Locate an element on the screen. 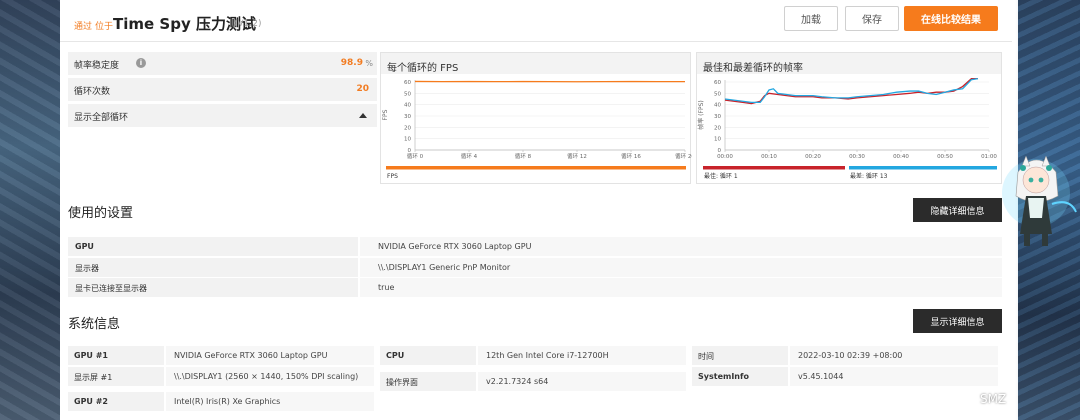 Image resolution: width=1080 pixels, height=420 pixels. load-button: 加载 is located at coordinates (811, 18).